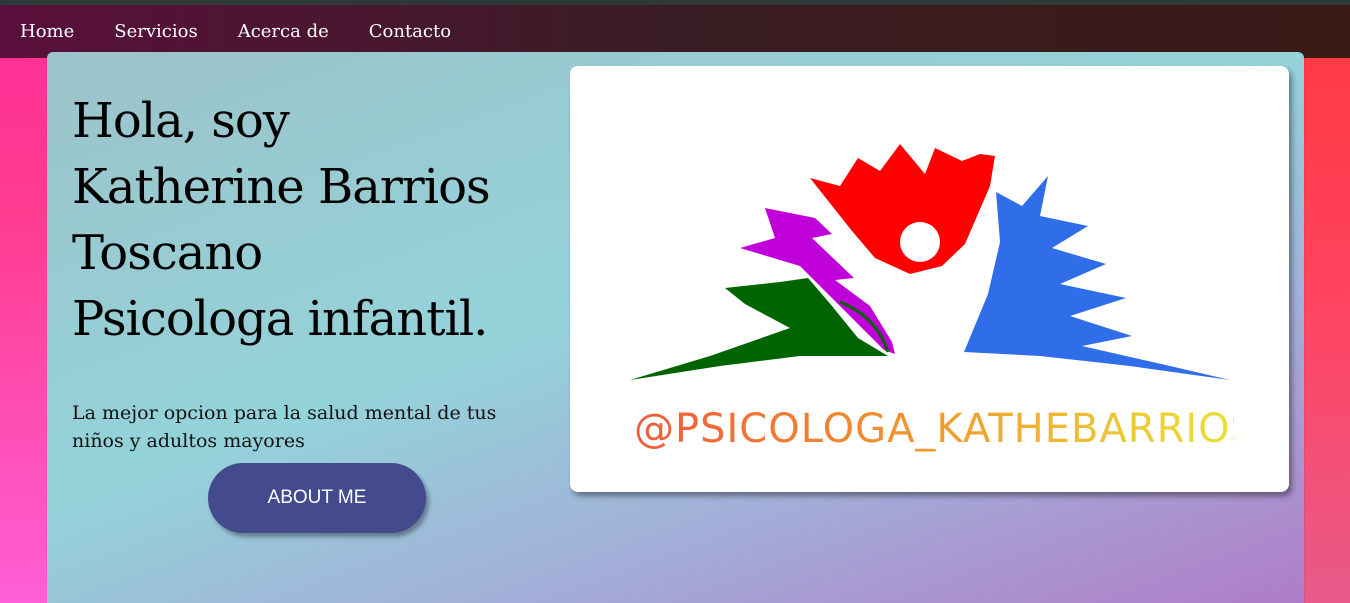 The height and width of the screenshot is (603, 1350). Describe the element at coordinates (675, 31) in the screenshot. I see `top-navigation: Home Servicios Acerca de Contacto` at that location.